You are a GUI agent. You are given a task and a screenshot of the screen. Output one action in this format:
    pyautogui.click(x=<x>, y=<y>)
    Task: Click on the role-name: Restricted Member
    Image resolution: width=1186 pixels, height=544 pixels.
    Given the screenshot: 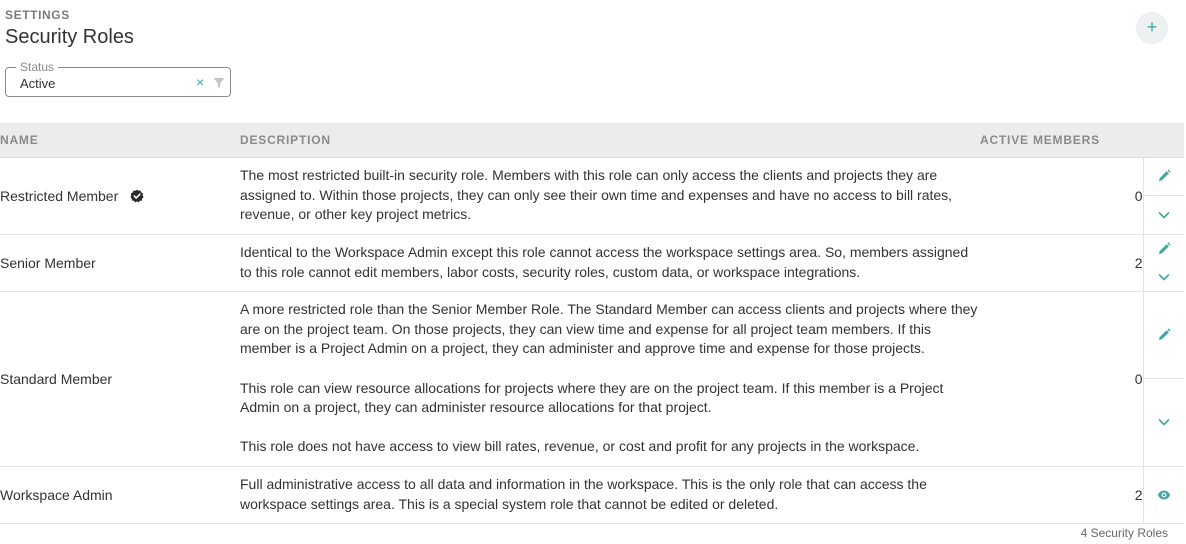 What is the action you would take?
    pyautogui.click(x=59, y=195)
    